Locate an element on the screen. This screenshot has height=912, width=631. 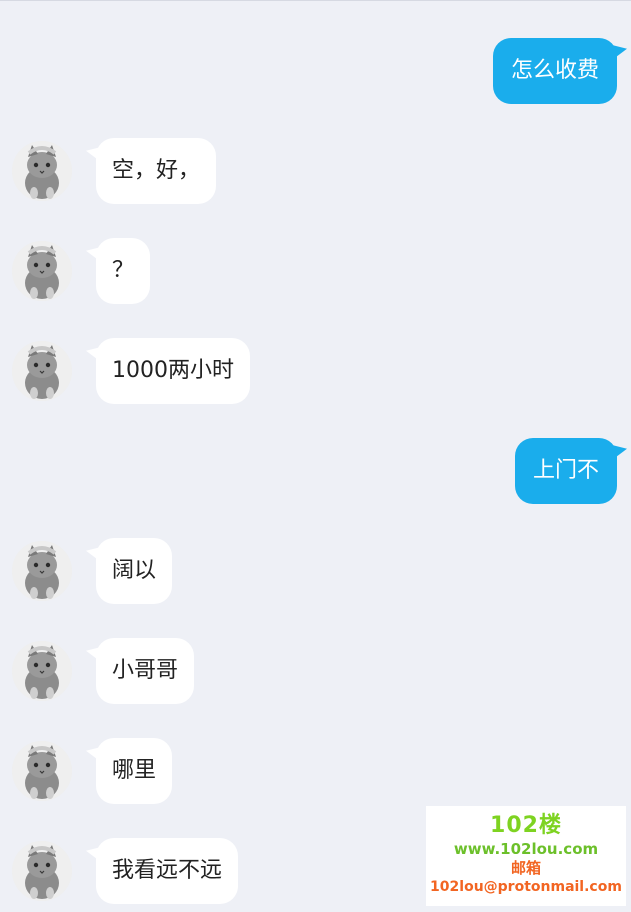
watermark-mail: 102lou@protonmail.com is located at coordinates (526, 887).